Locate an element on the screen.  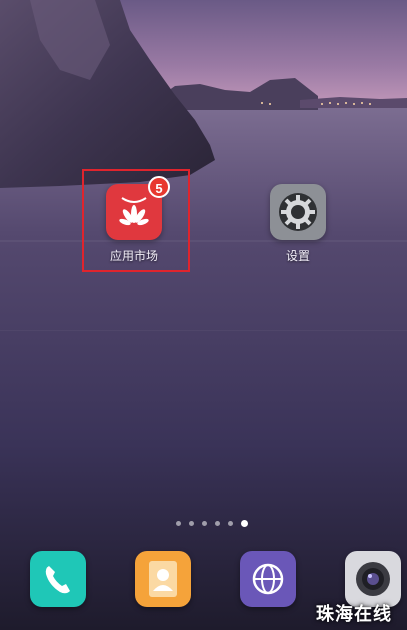
highlight-box is located at coordinates (136, 220).